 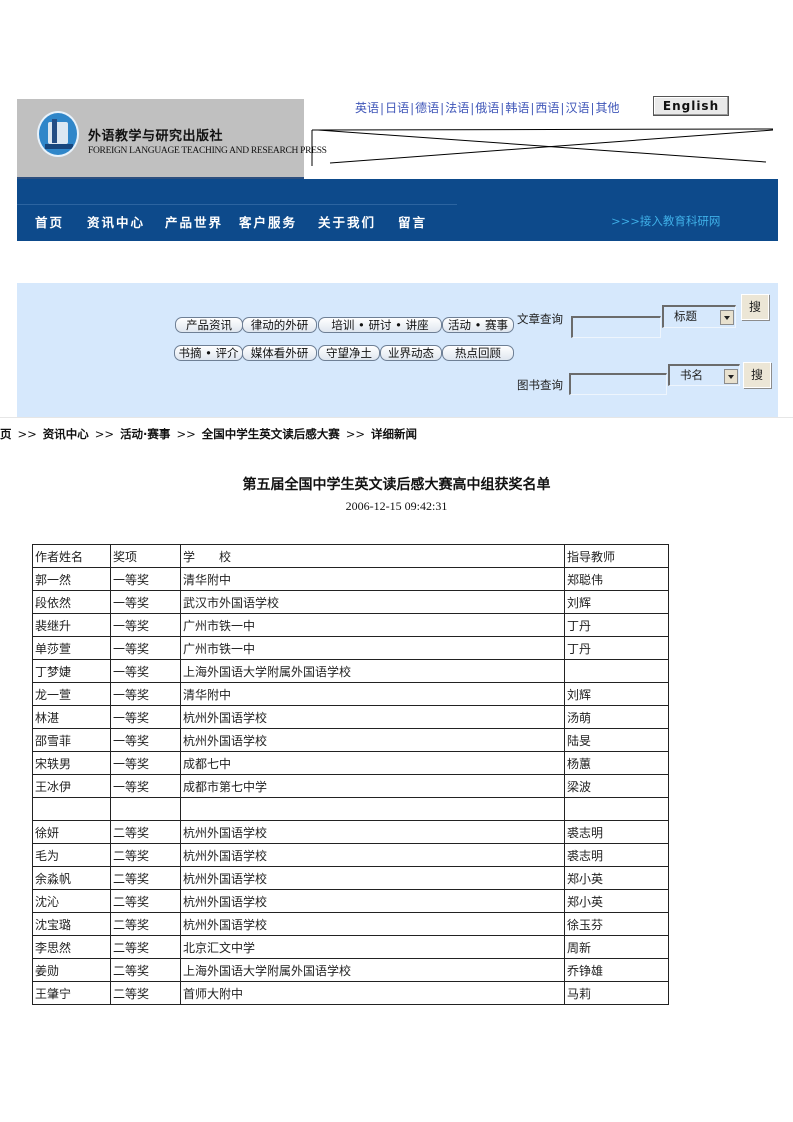 I want to click on language-link-spanish: 西语, so click(x=547, y=108).